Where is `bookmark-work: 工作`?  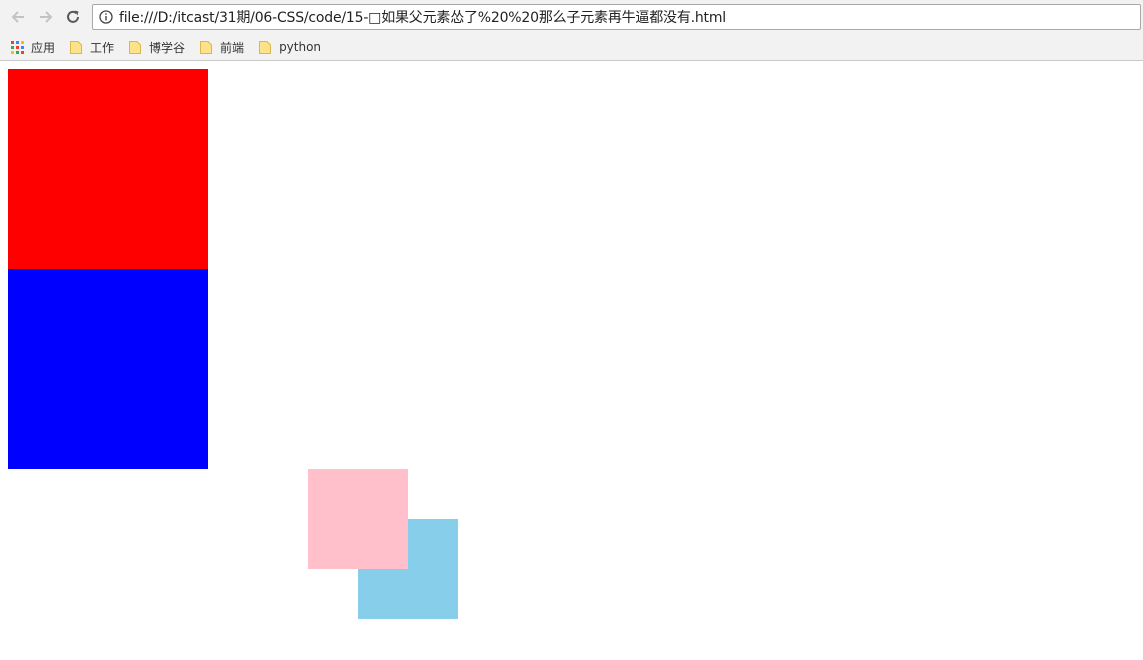
bookmark-work: 工作 is located at coordinates (91, 47).